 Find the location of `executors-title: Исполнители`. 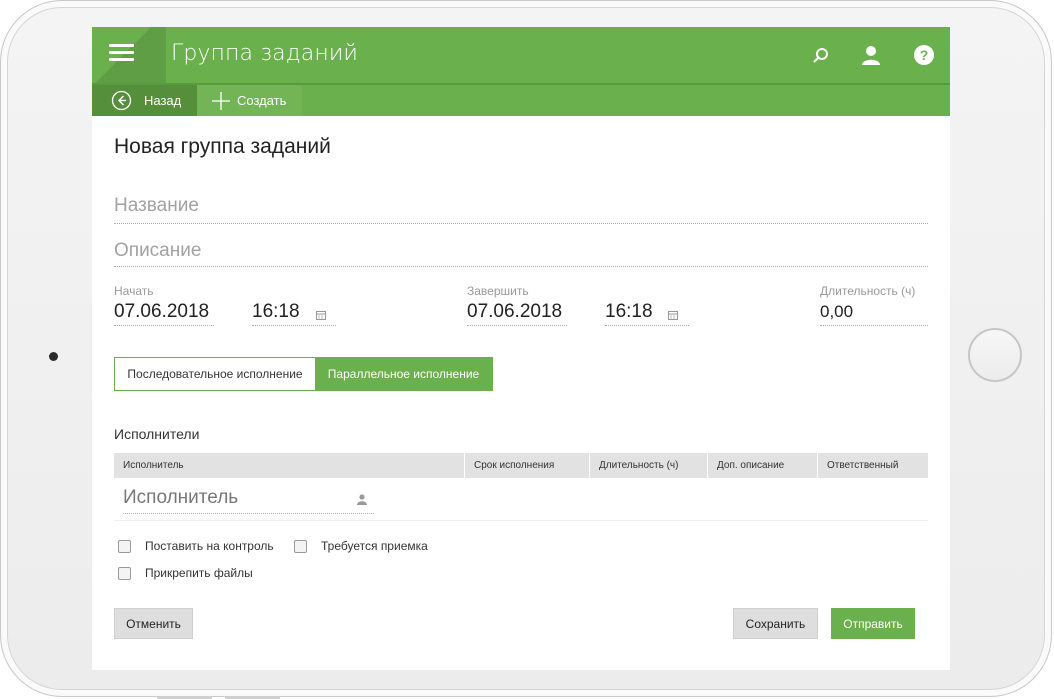

executors-title: Исполнители is located at coordinates (157, 434).